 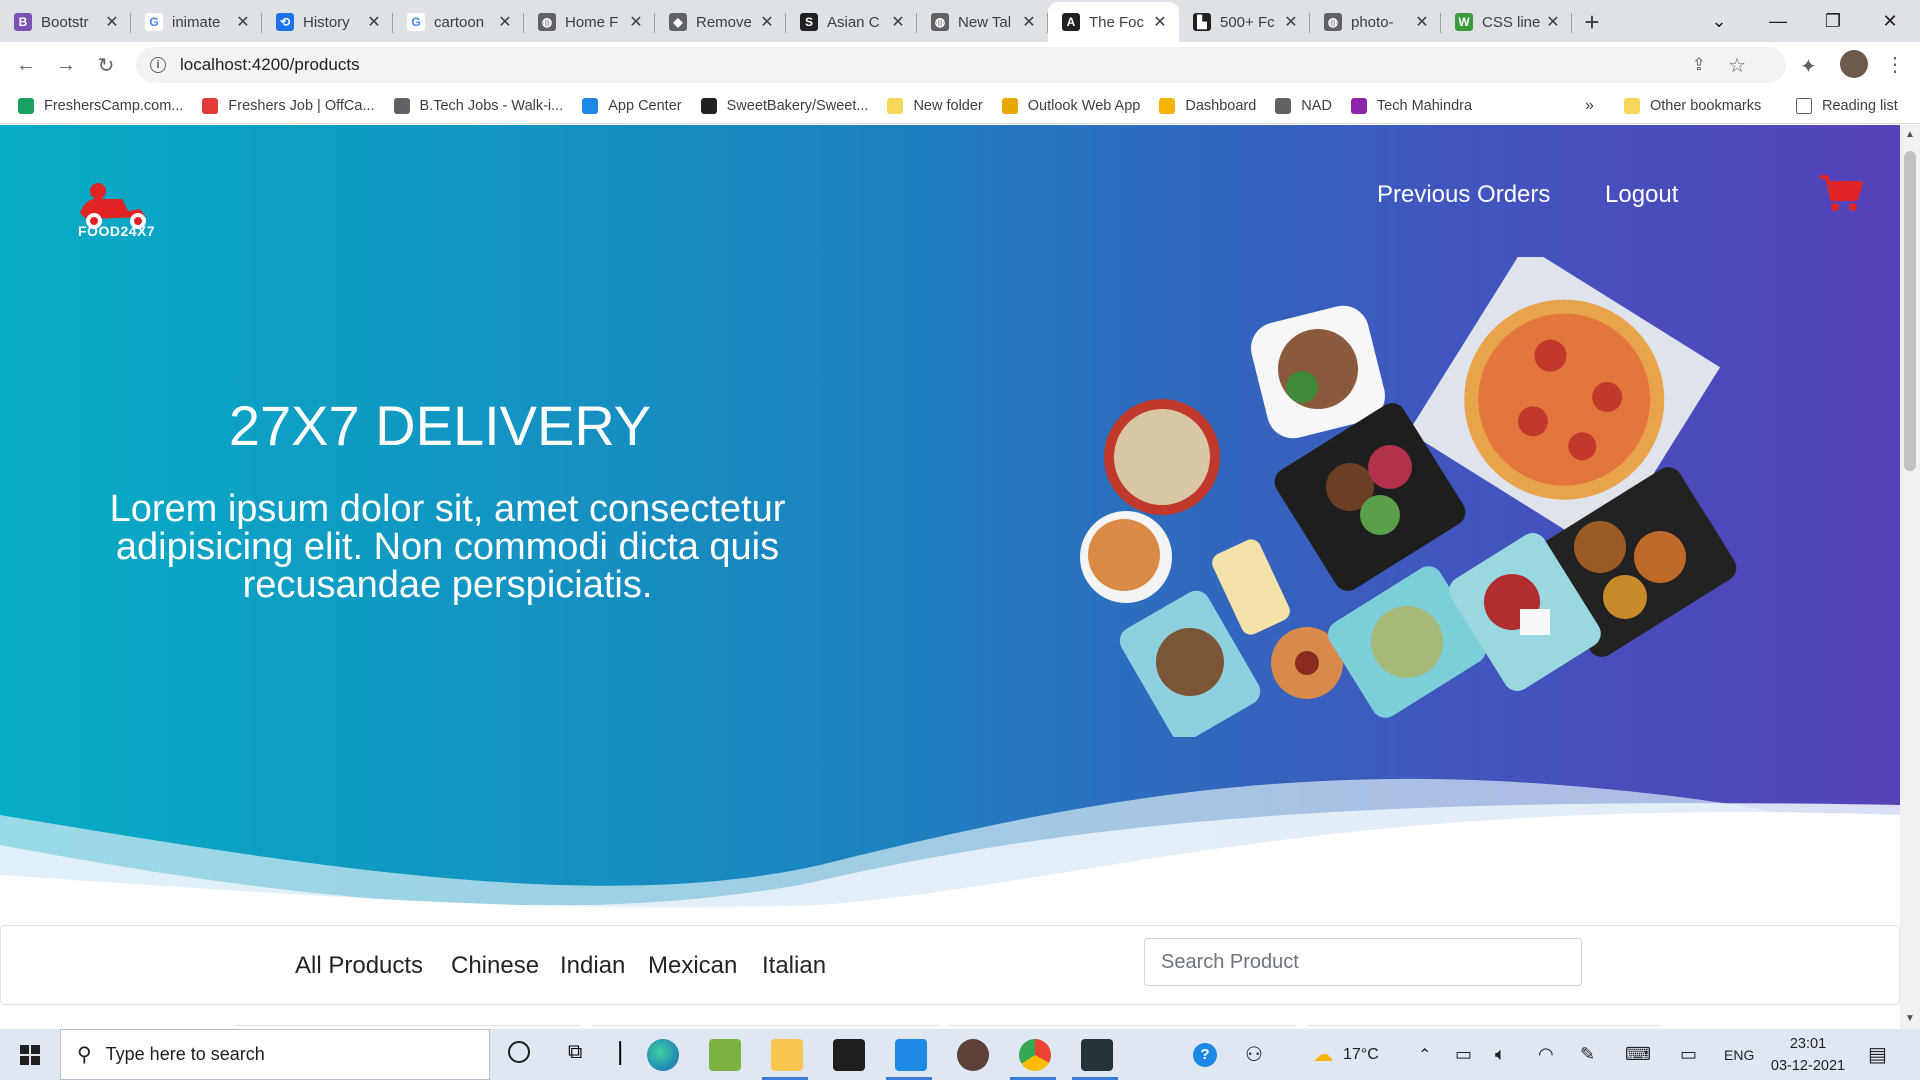 What do you see at coordinates (592, 966) in the screenshot?
I see `category-link: Indian` at bounding box center [592, 966].